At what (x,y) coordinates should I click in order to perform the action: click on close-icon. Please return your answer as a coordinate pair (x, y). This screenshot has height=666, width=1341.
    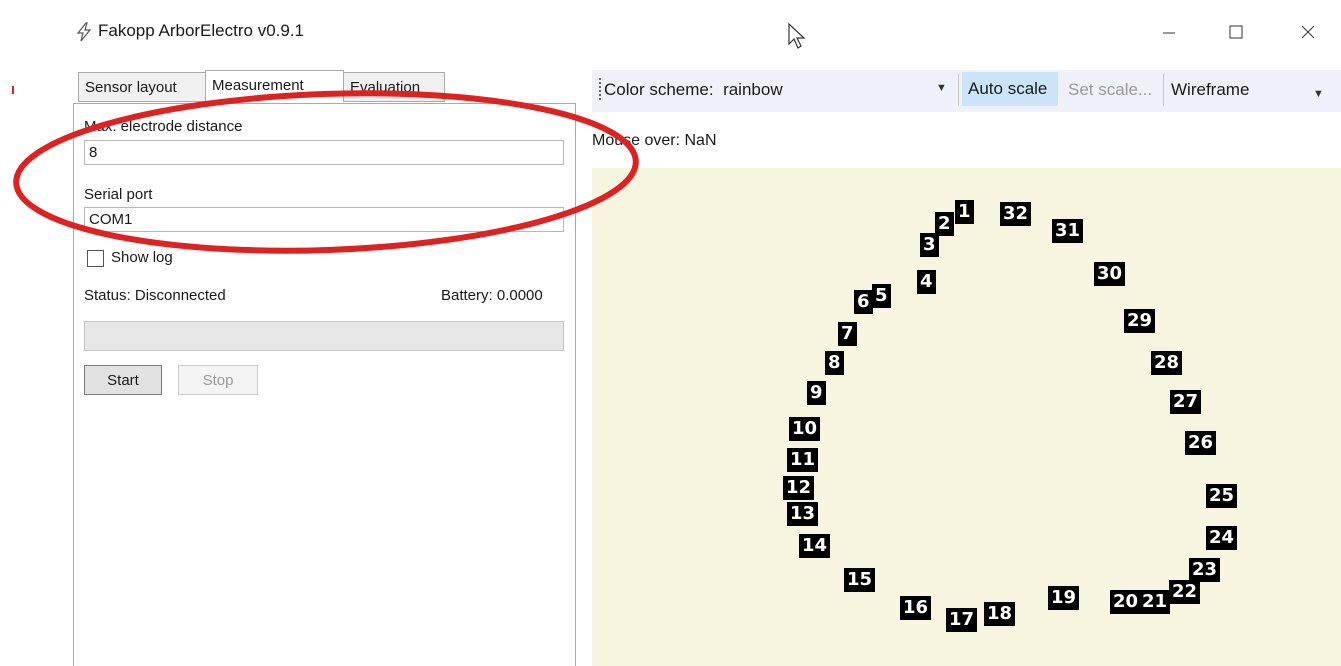
    Looking at the image, I should click on (1308, 32).